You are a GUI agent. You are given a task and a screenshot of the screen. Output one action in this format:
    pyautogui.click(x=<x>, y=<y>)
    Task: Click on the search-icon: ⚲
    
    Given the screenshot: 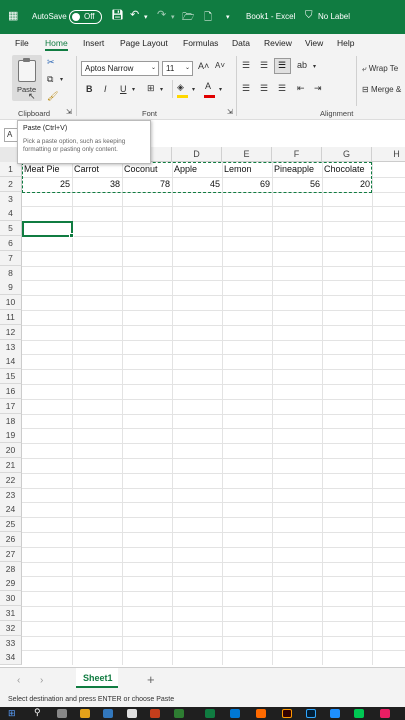 What is the action you would take?
    pyautogui.click(x=37, y=712)
    